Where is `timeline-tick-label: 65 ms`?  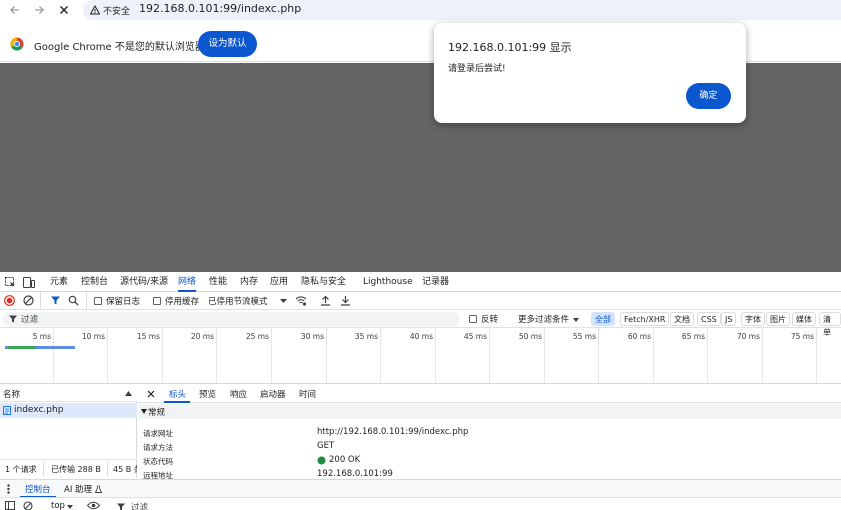 timeline-tick-label: 65 ms is located at coordinates (693, 336).